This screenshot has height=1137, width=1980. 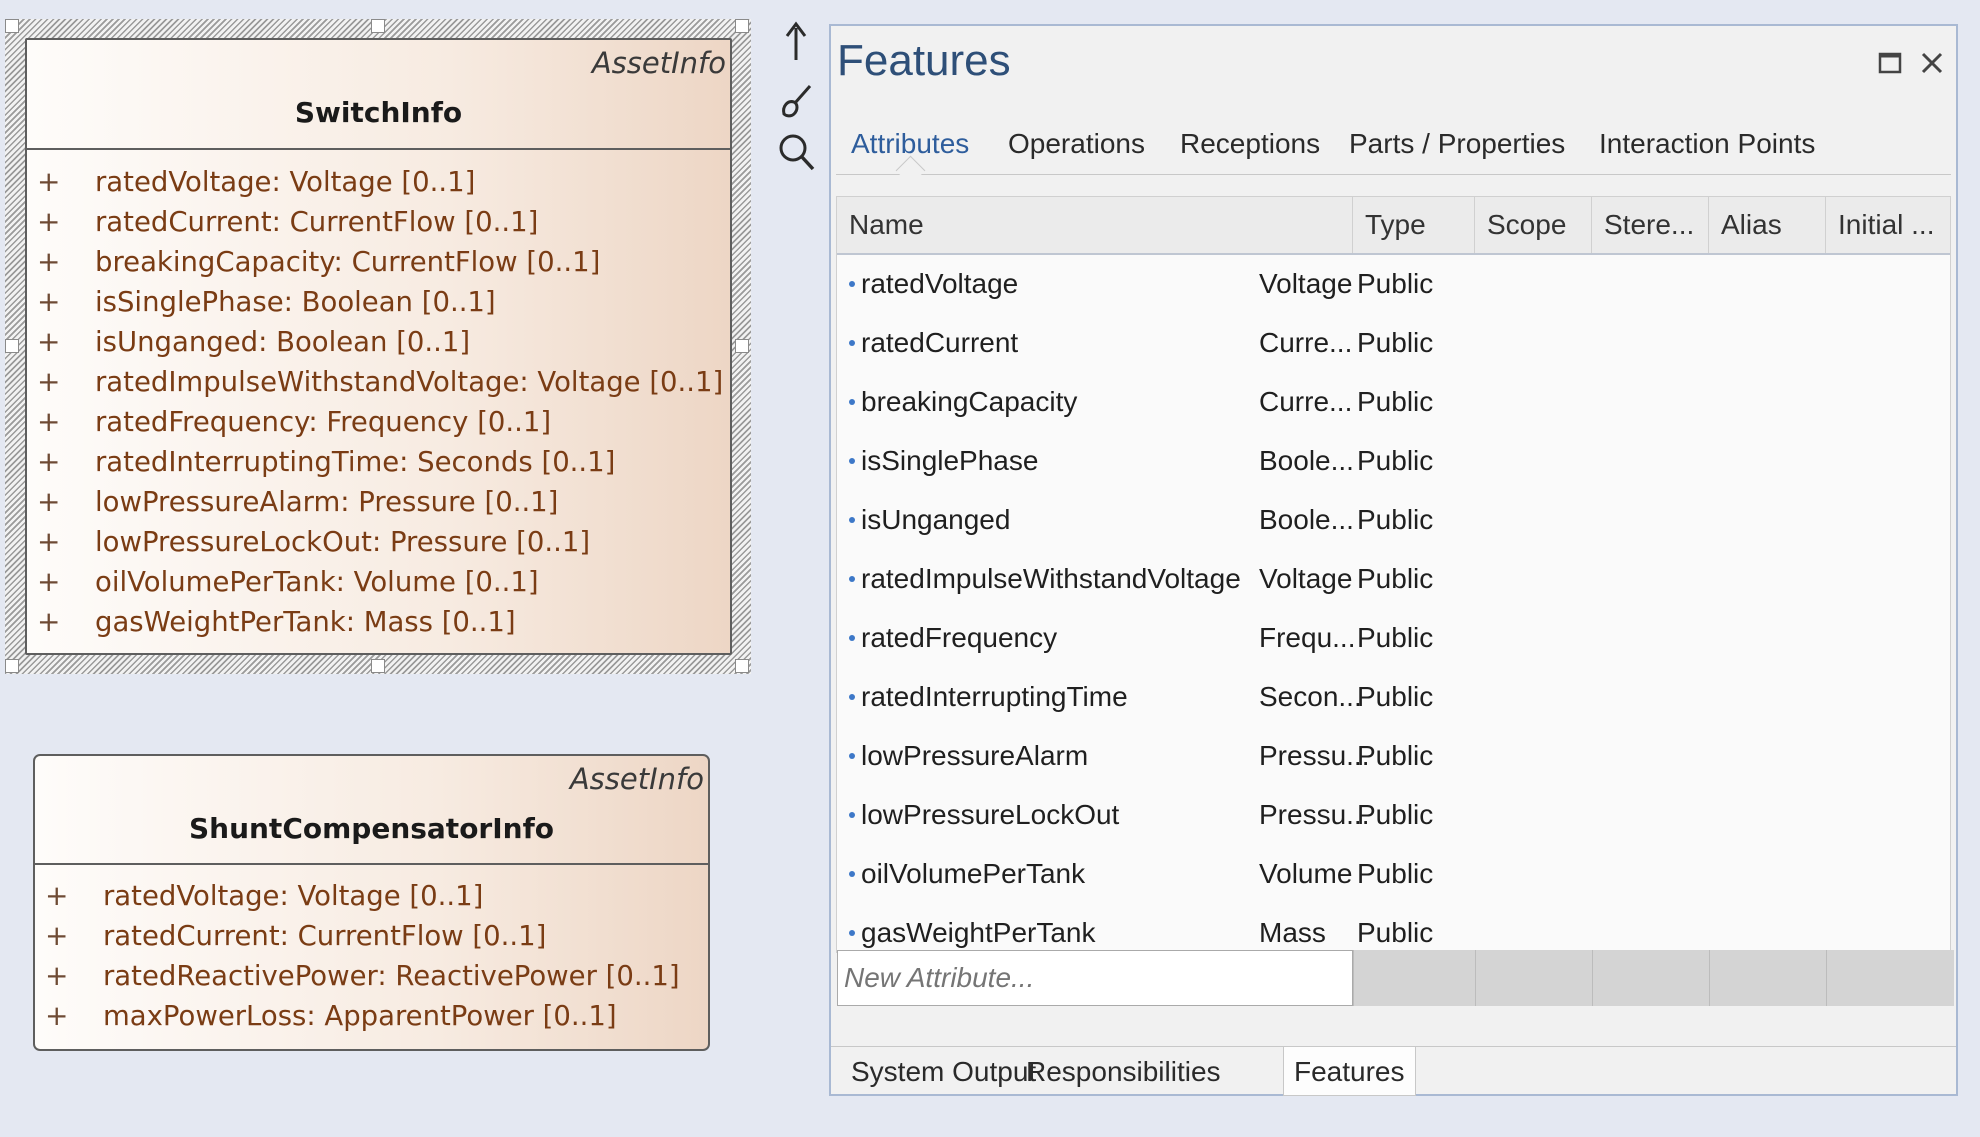 I want to click on close-icon, so click(x=1932, y=63).